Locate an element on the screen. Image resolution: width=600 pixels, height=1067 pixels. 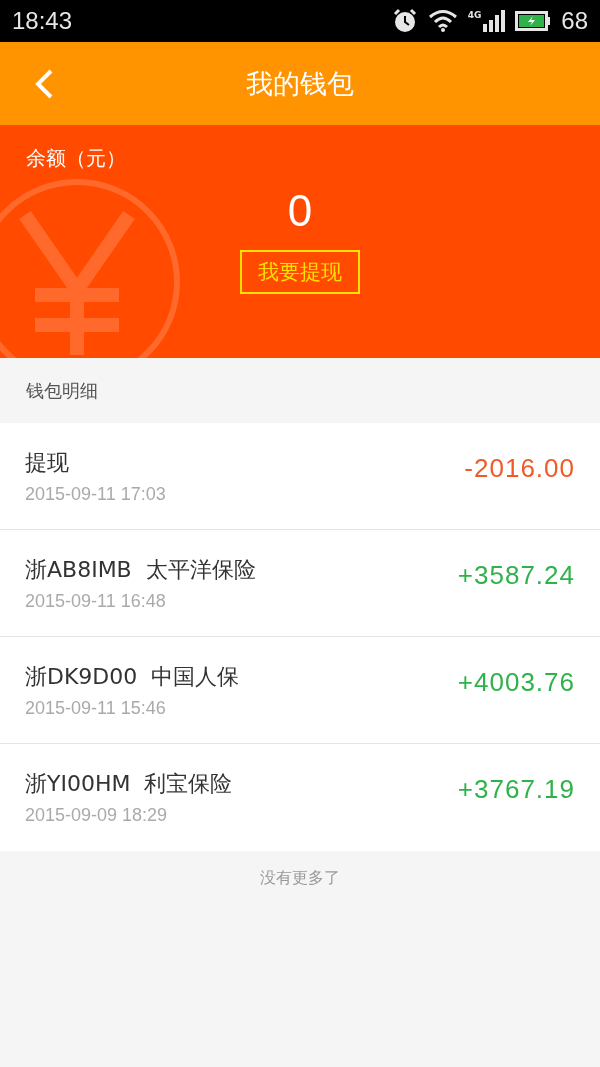
wifi-icon is located at coordinates (442, 21).